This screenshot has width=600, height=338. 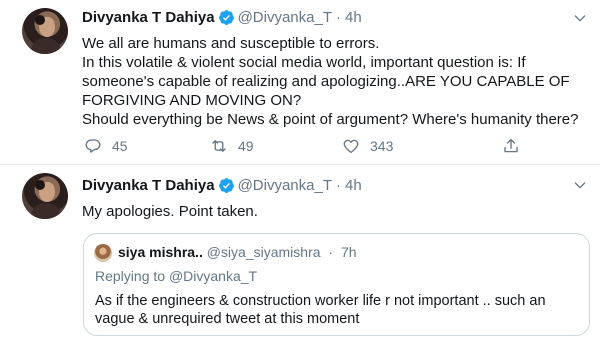 I want to click on share-button, so click(x=516, y=146).